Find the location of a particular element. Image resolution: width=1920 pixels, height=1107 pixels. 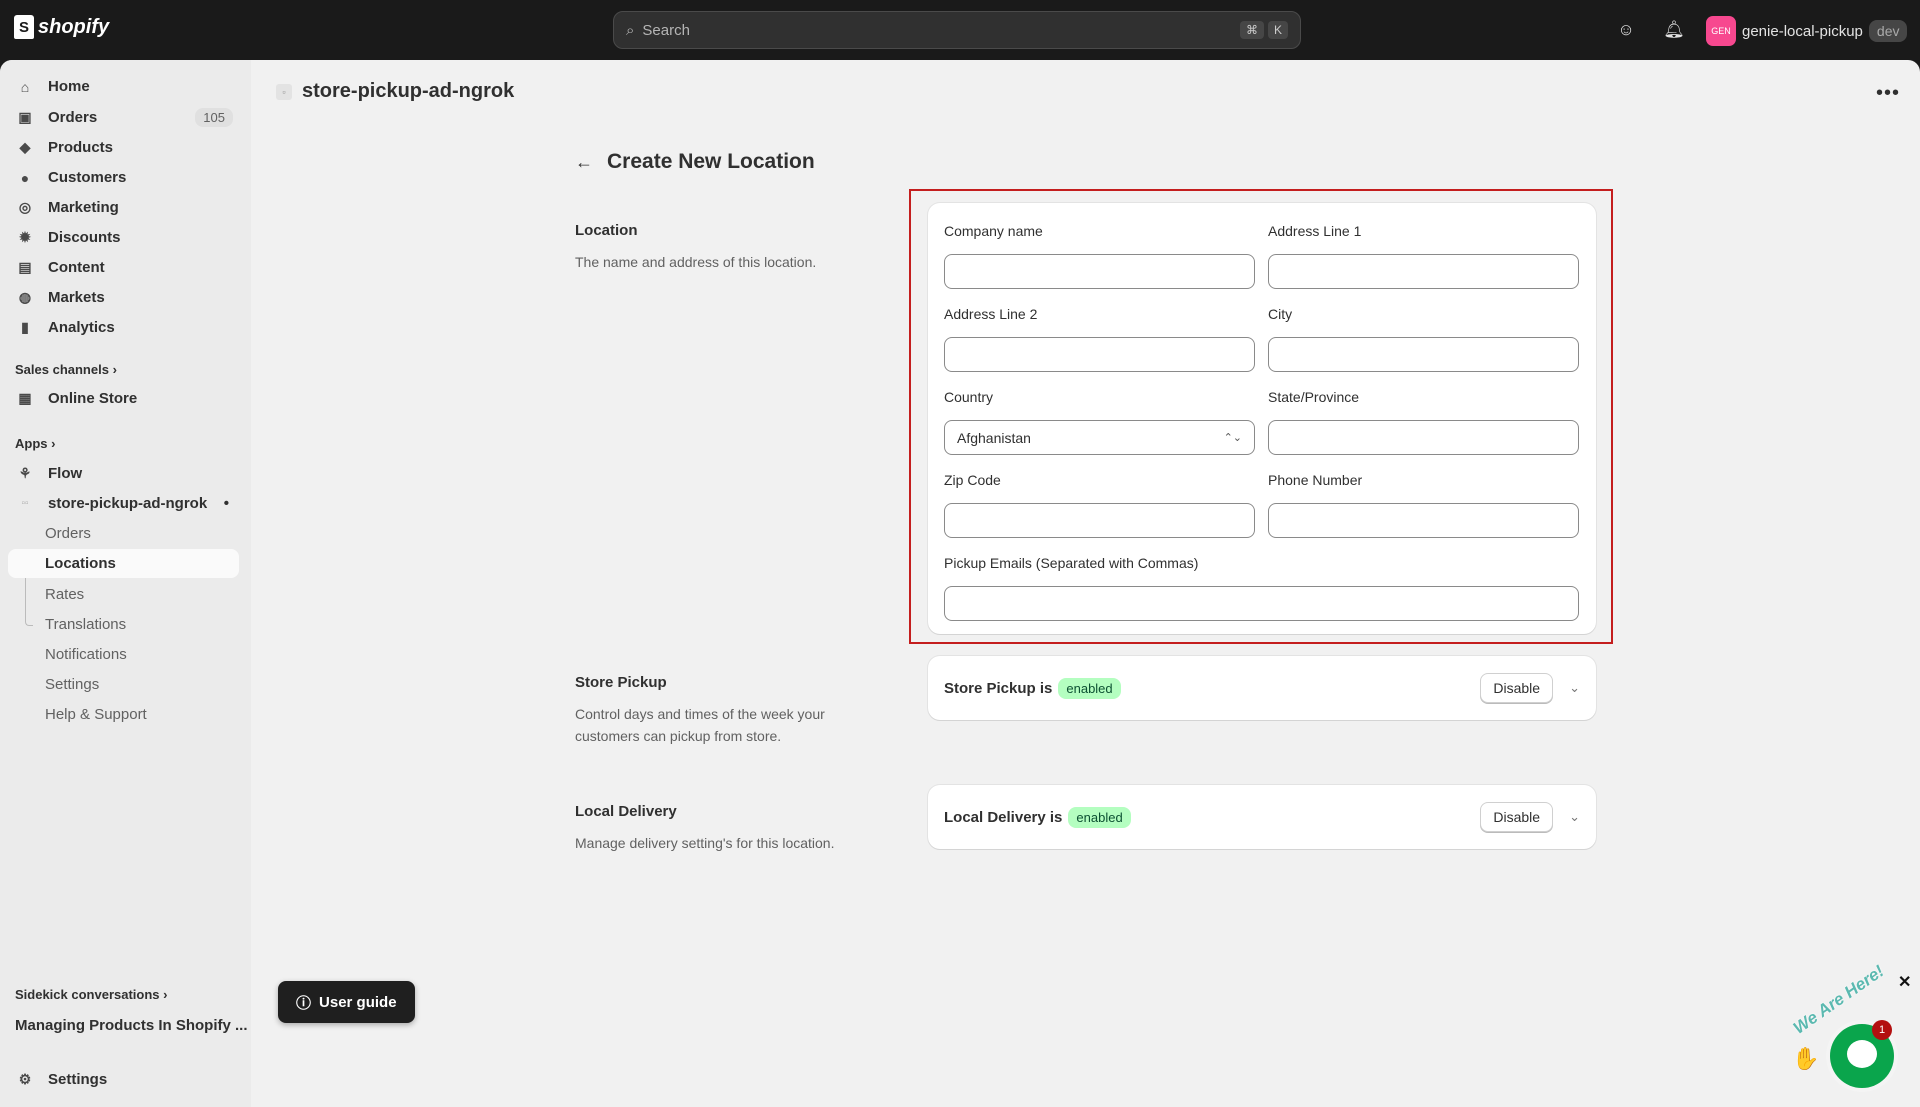

unread-count-badge: 1 is located at coordinates (1882, 1030).